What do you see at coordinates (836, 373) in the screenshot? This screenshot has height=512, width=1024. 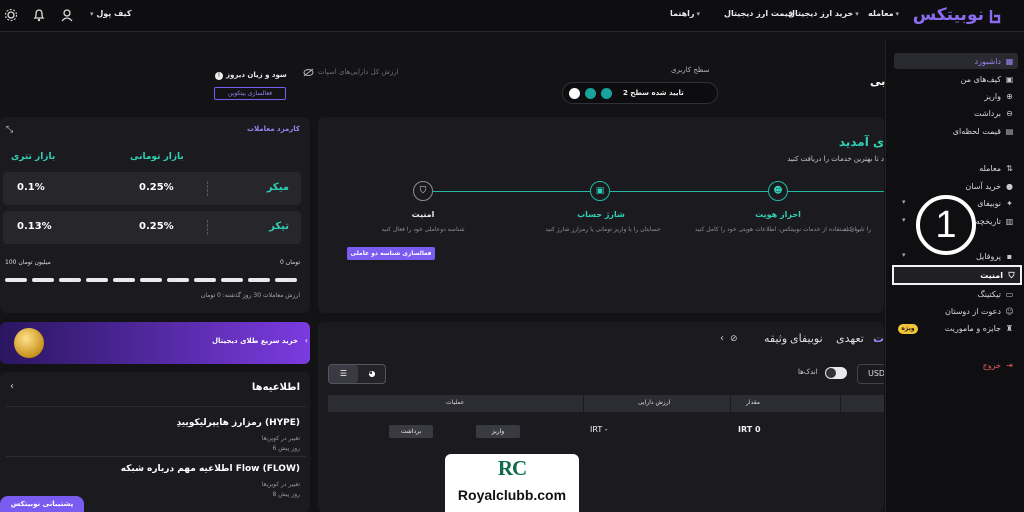 I see `small-assets-toggle` at bounding box center [836, 373].